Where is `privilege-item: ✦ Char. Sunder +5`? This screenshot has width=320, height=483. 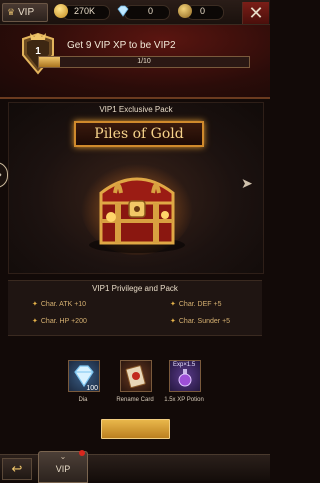 privilege-item: ✦ Char. Sunder +5 is located at coordinates (200, 321).